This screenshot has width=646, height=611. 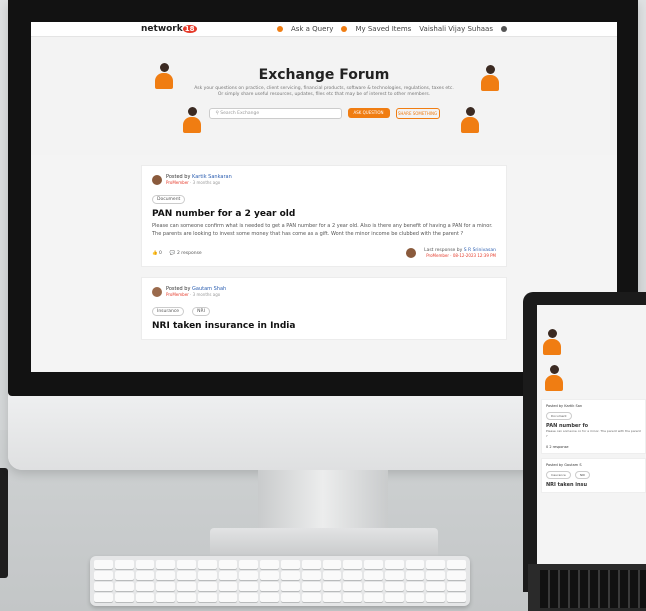 I want to click on share-something-button: SHARE SOMETHING, so click(x=417, y=113).